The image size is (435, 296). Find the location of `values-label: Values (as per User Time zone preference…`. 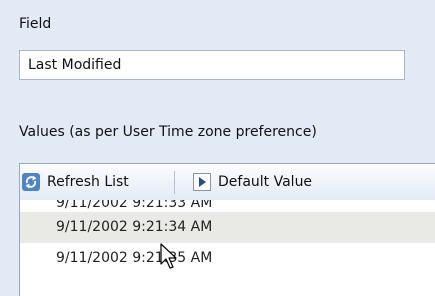

values-label: Values (as per User Time zone preference… is located at coordinates (168, 132).